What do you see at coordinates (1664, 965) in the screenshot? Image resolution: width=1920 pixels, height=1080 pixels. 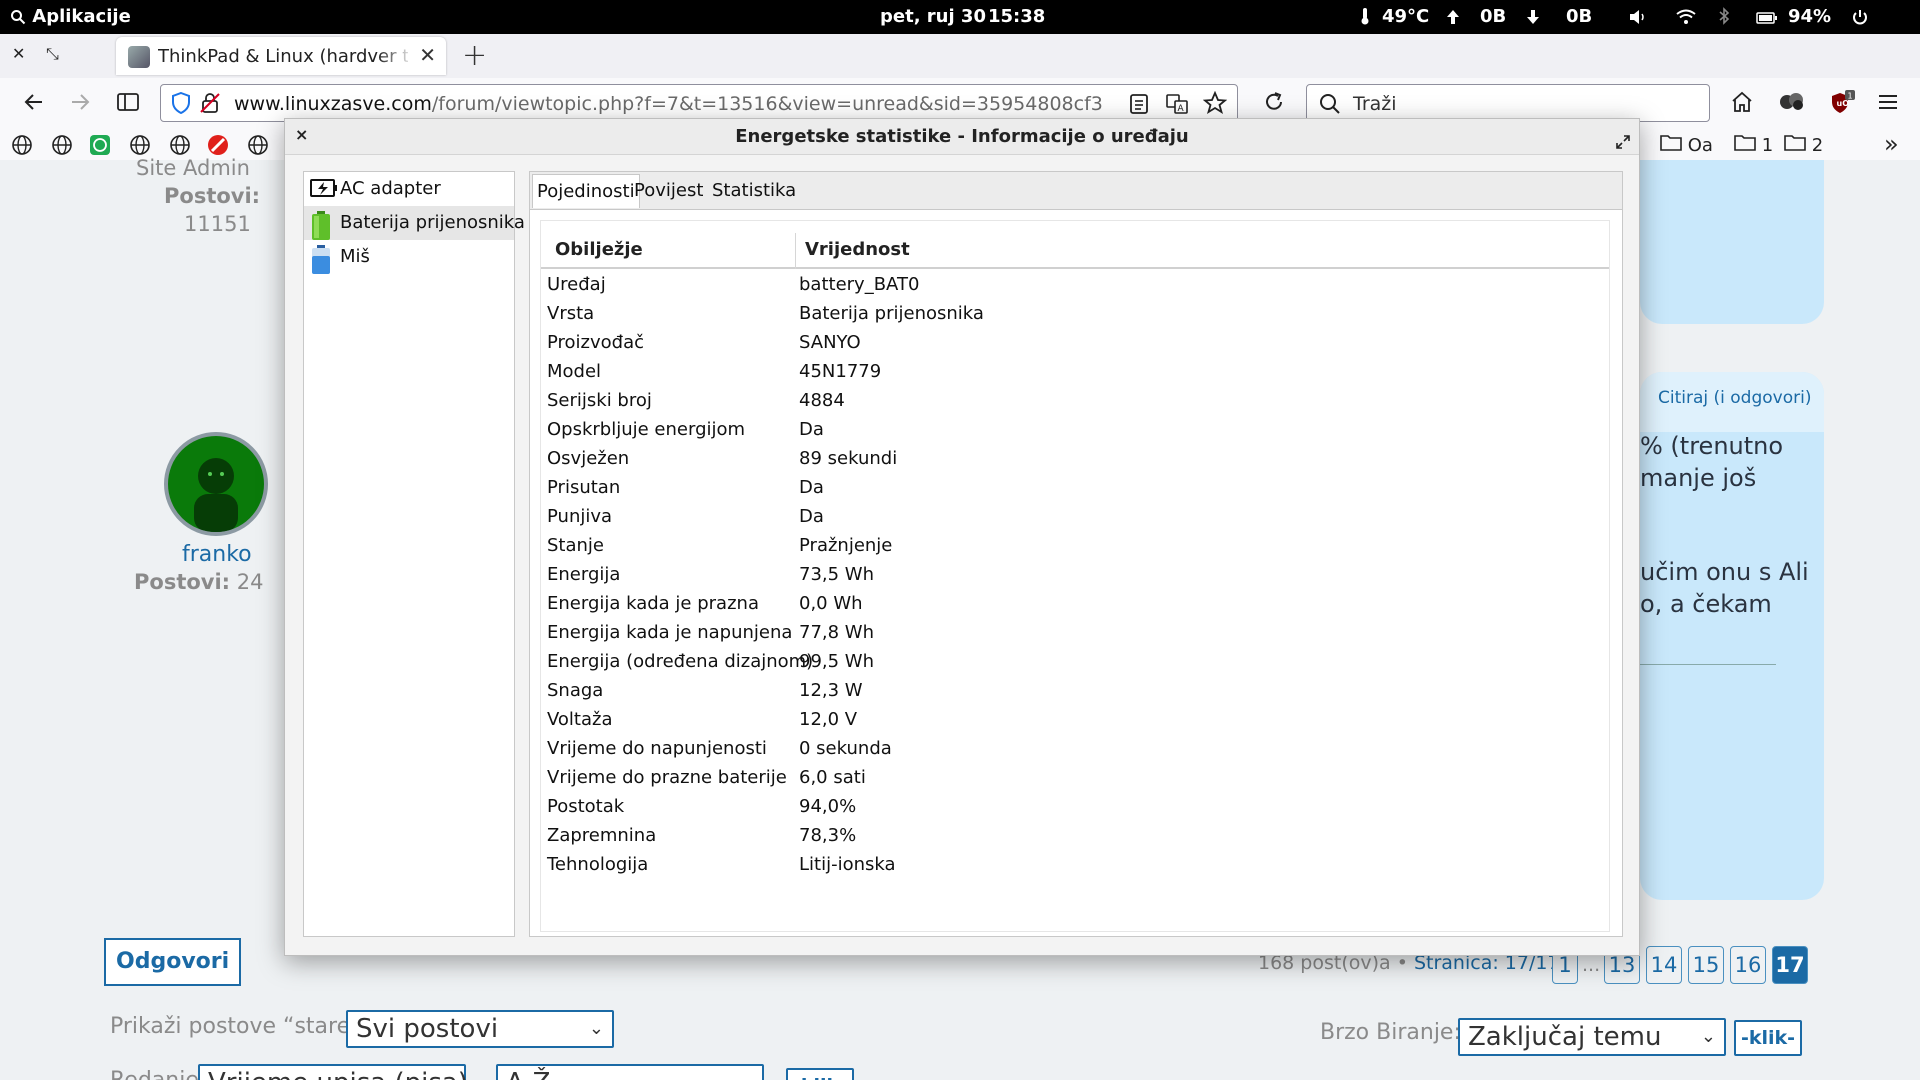 I see `page-button: 14` at bounding box center [1664, 965].